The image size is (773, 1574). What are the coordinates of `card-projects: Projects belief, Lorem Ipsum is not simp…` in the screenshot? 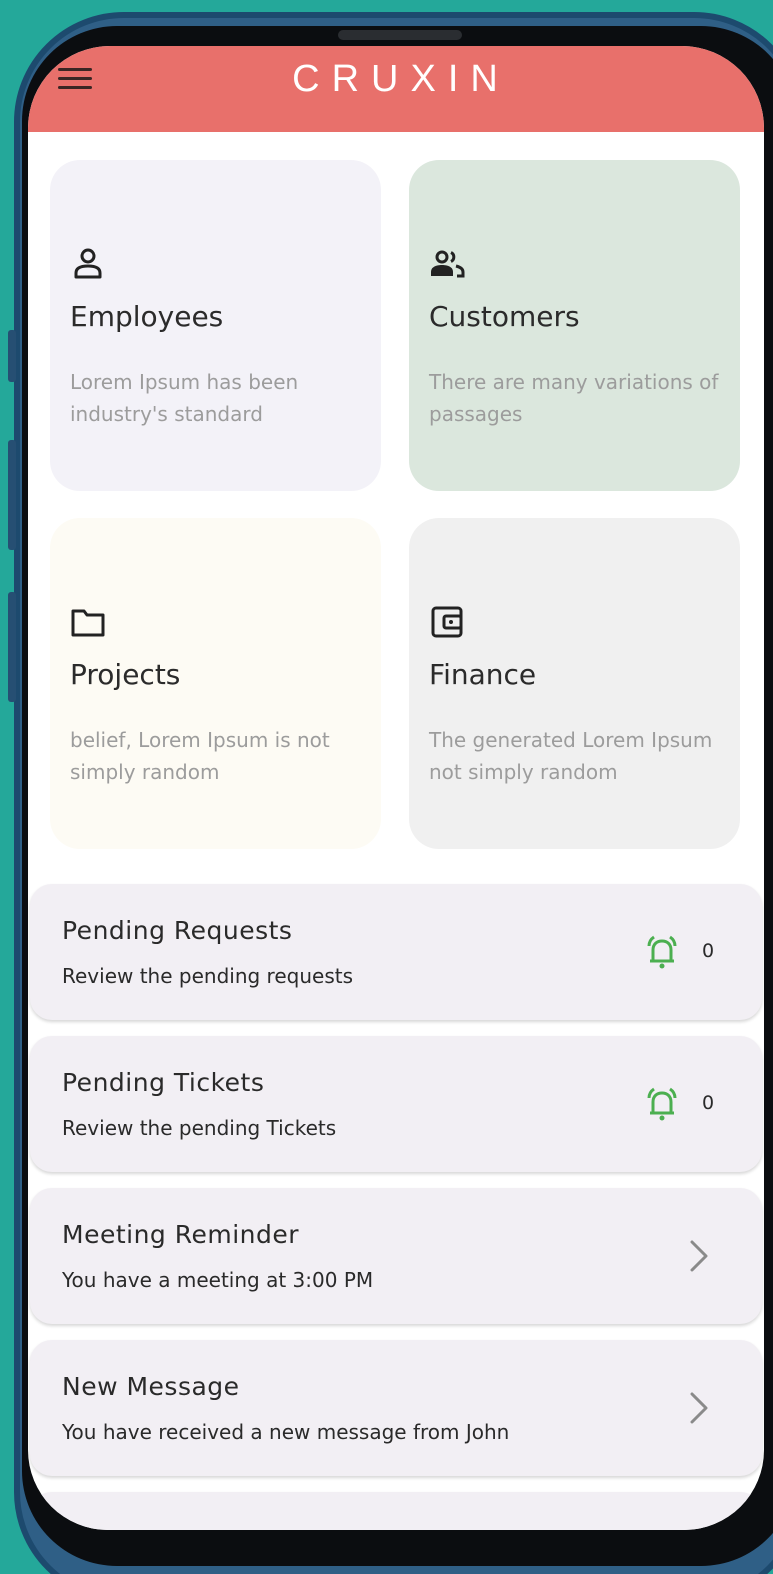 It's located at (215, 683).